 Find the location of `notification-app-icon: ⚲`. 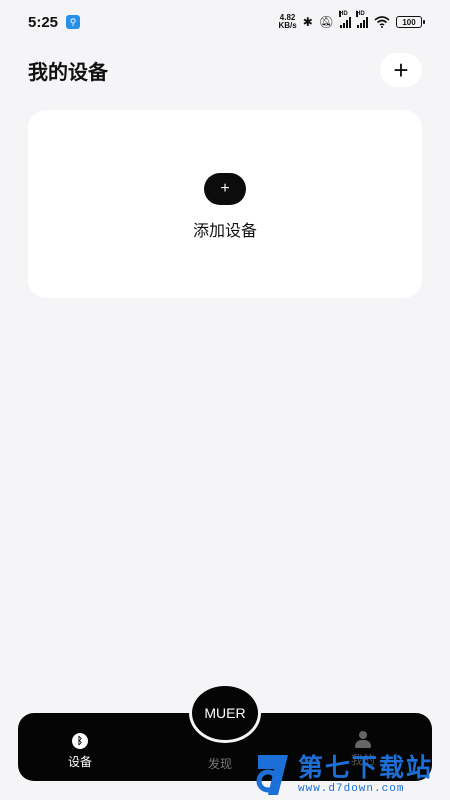

notification-app-icon: ⚲ is located at coordinates (73, 22).